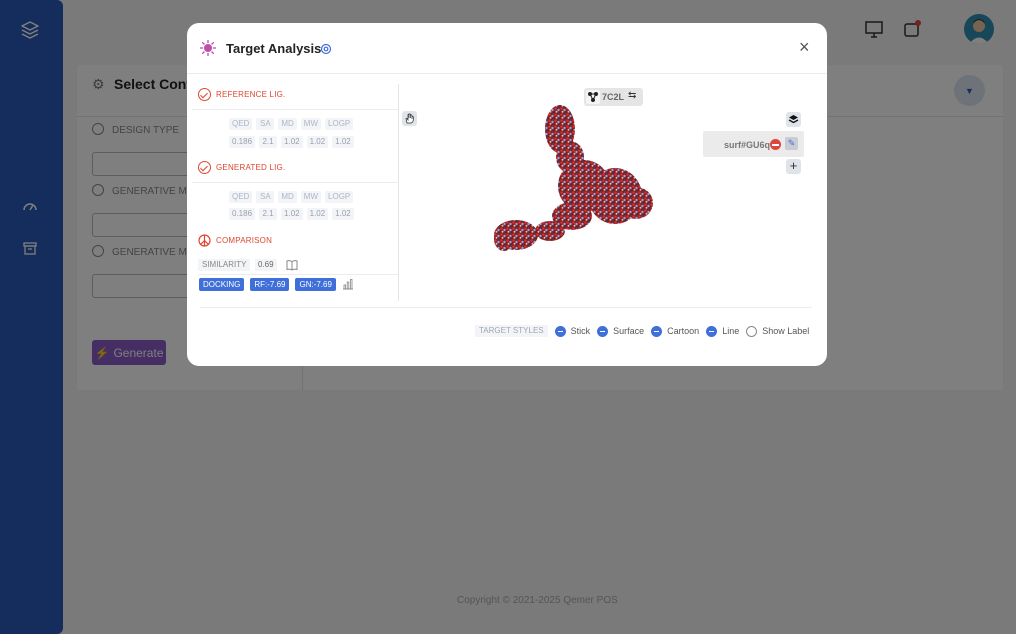 Image resolution: width=1016 pixels, height=634 pixels. I want to click on docking-gen-score: GN:-7.69, so click(315, 284).